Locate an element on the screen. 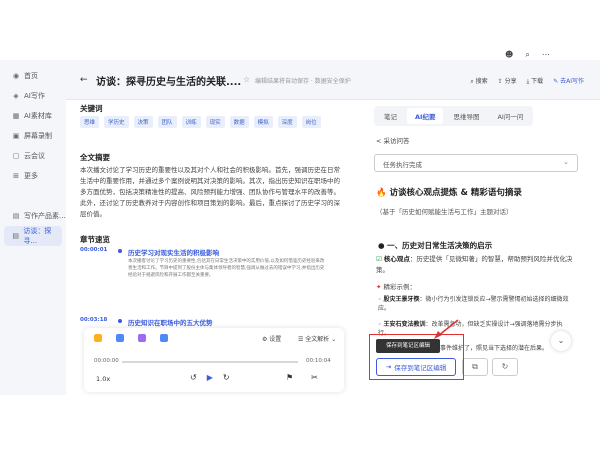  mic-icon: ◉ is located at coordinates (16, 76).